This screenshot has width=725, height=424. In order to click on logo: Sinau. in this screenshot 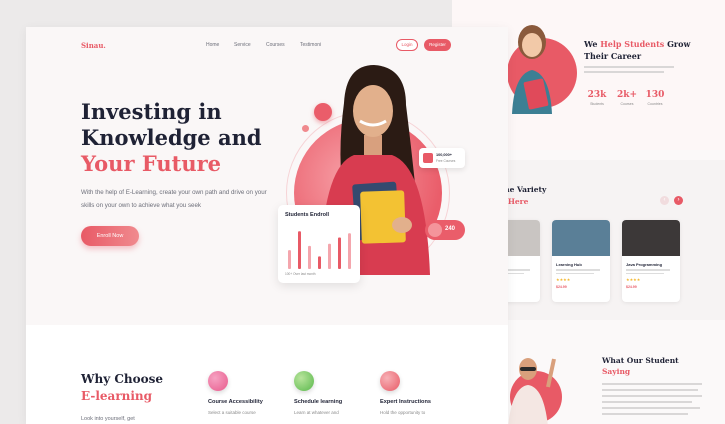, I will do `click(93, 45)`.